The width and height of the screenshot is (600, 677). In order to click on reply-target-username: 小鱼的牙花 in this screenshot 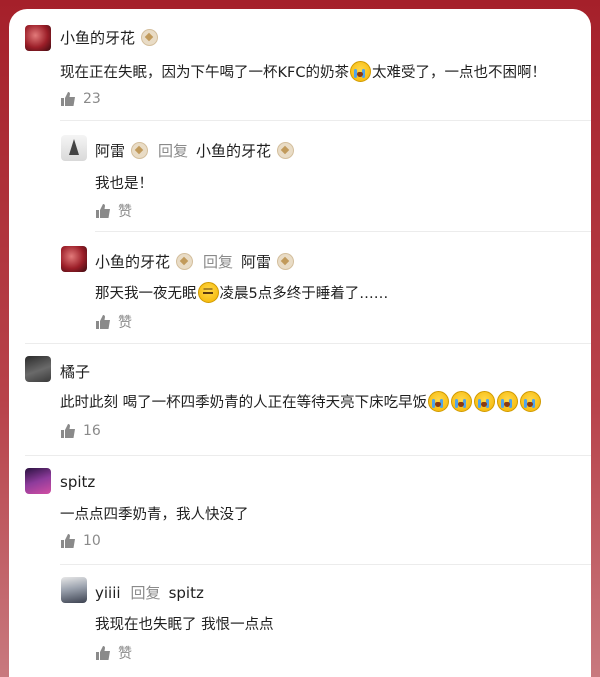, I will do `click(233, 150)`.